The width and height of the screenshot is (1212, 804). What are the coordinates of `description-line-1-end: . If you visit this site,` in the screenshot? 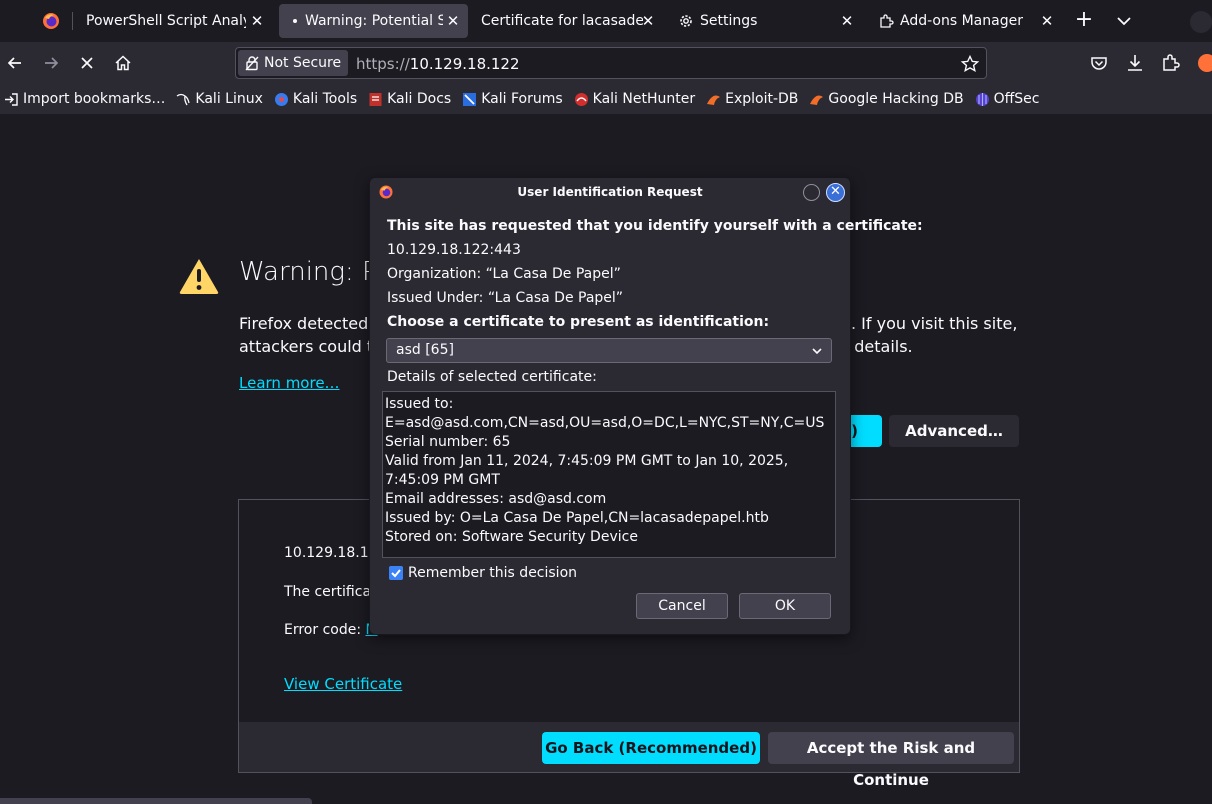 It's located at (934, 323).